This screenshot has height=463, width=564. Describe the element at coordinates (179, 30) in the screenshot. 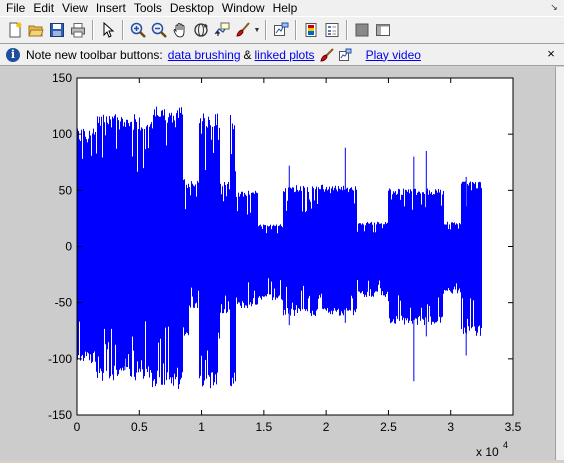

I see `pan-hand-icon` at that location.